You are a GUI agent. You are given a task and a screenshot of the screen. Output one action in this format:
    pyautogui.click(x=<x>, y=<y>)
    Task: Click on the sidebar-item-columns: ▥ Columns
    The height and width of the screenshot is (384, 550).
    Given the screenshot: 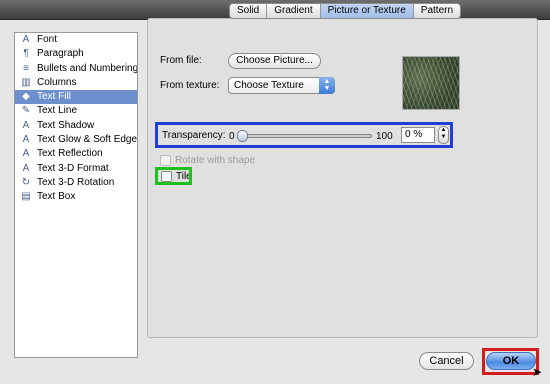 What is the action you would take?
    pyautogui.click(x=76, y=83)
    